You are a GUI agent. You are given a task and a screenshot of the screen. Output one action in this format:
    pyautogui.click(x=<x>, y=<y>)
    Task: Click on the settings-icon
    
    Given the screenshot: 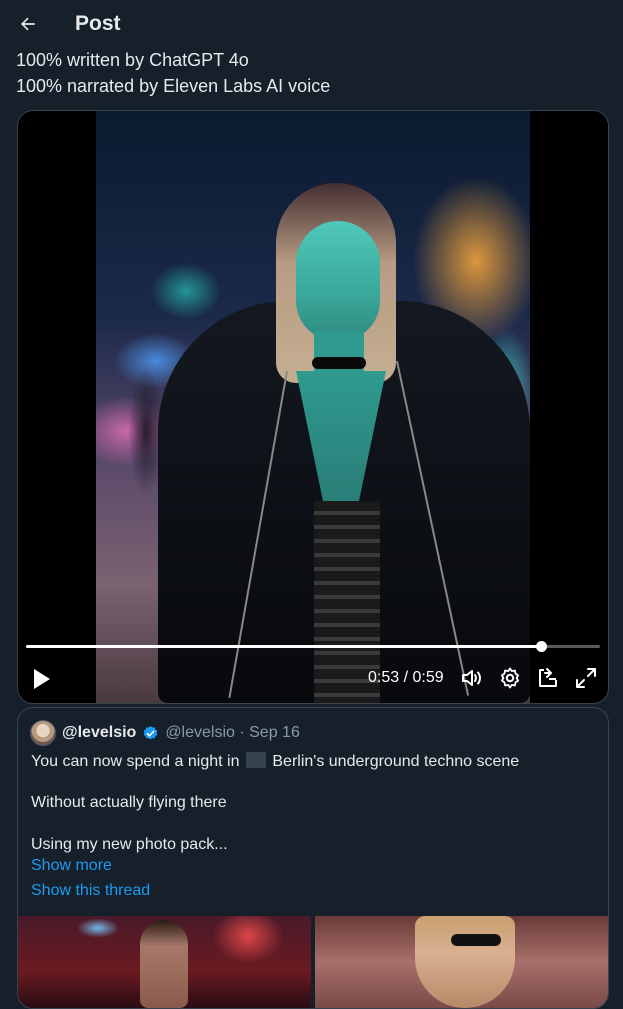 What is the action you would take?
    pyautogui.click(x=510, y=678)
    